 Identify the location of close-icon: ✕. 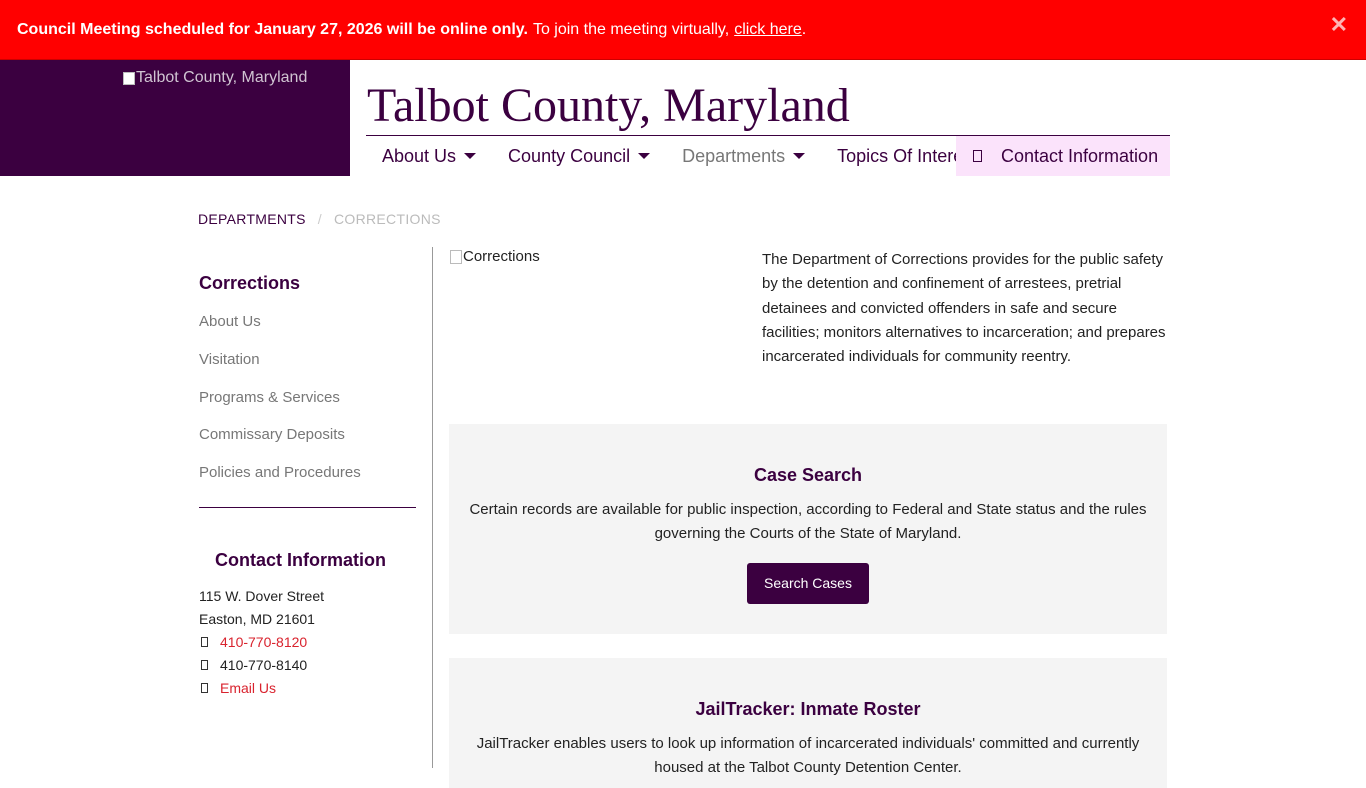
(1339, 25).